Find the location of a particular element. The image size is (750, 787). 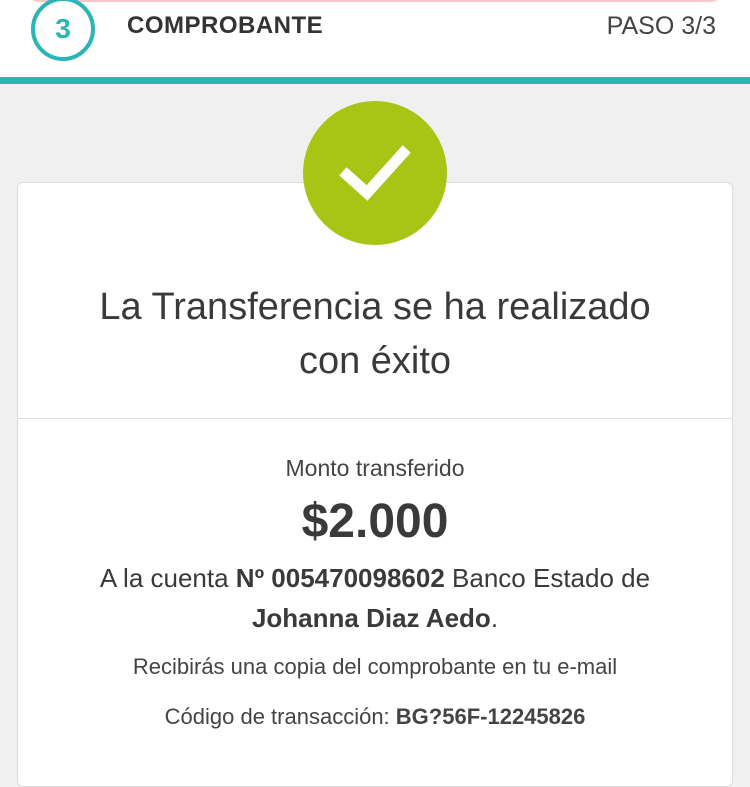

step-counter: PASO 3/3 is located at coordinates (661, 26).